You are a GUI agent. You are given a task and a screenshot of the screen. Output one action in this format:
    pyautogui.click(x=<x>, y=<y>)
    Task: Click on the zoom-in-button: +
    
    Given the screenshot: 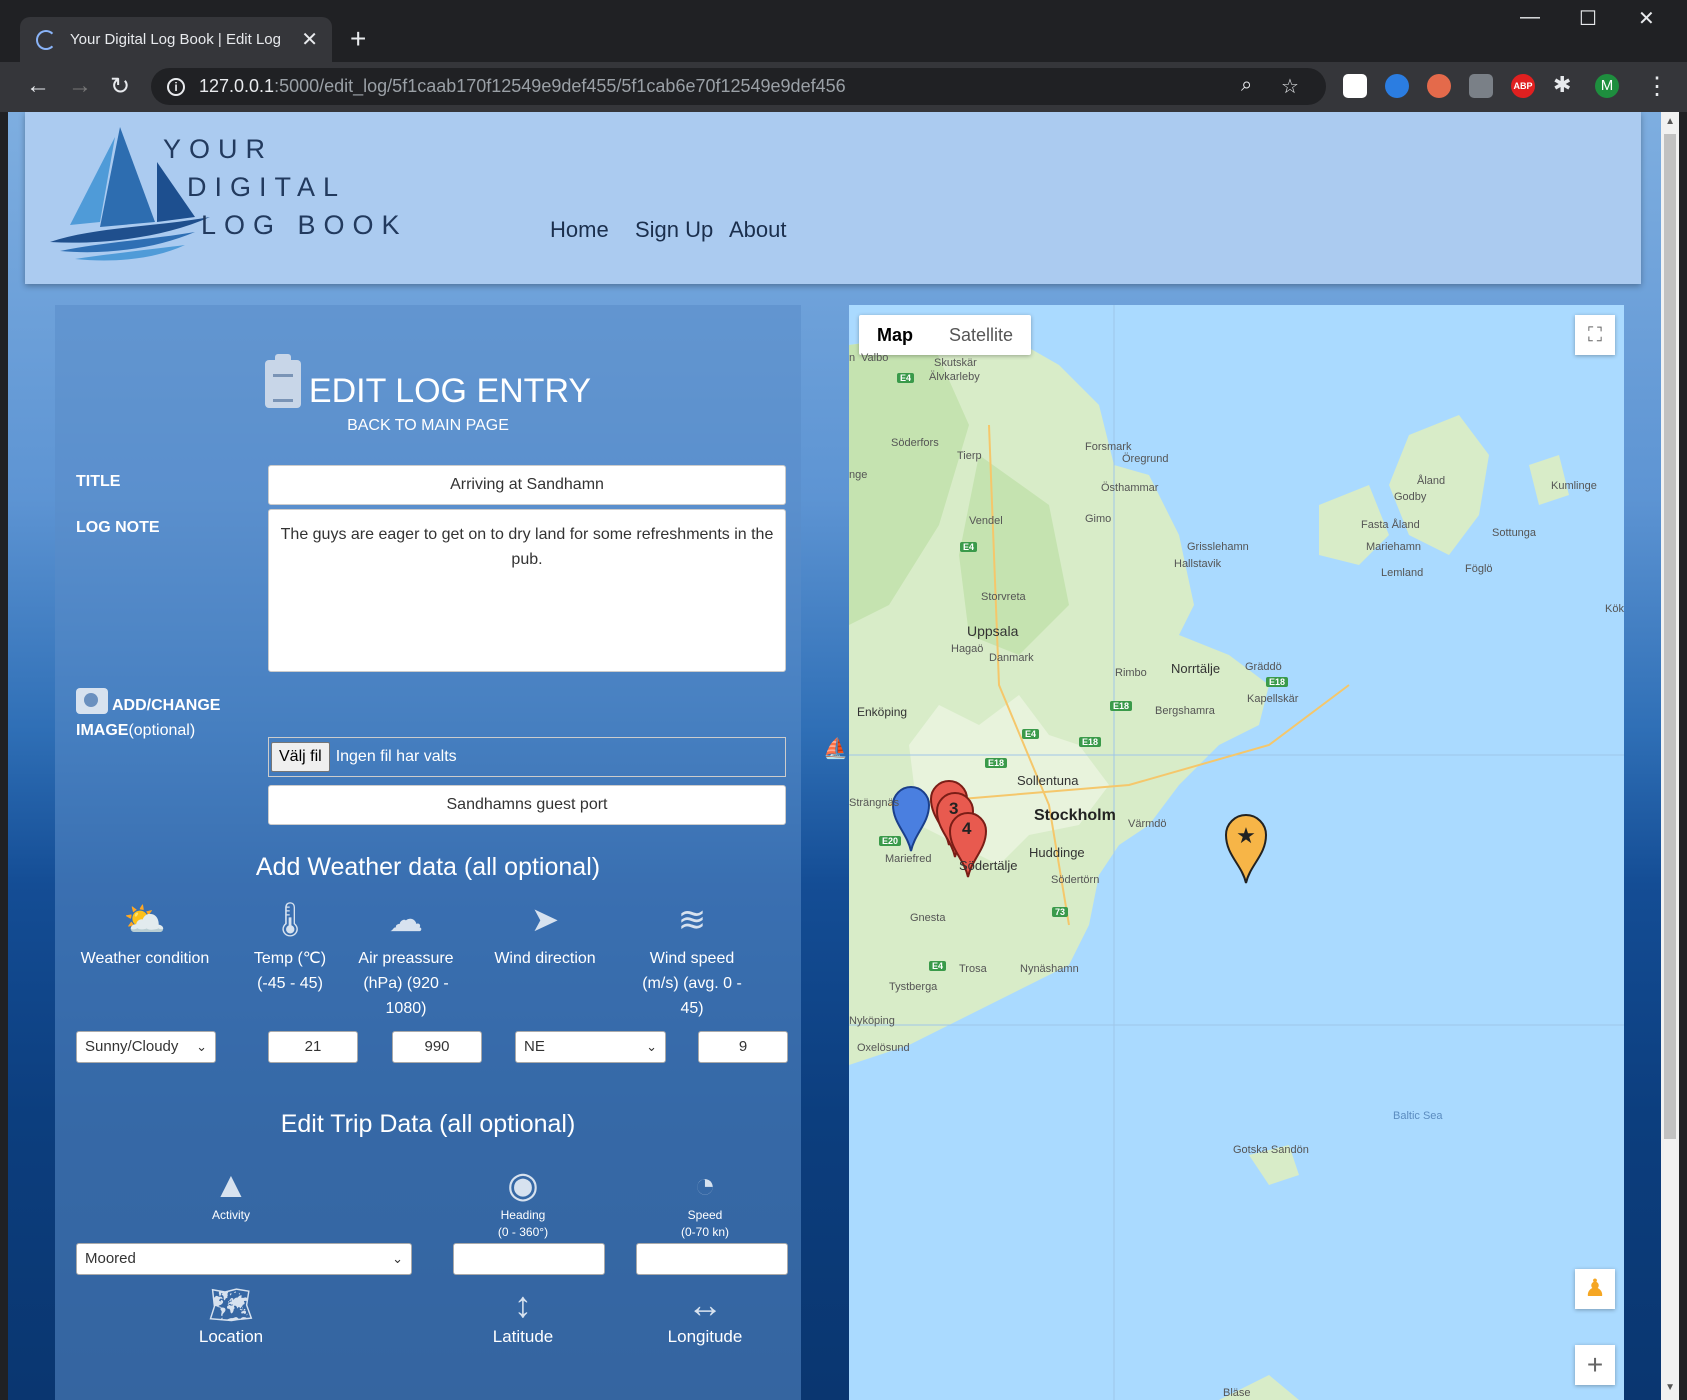 What is the action you would take?
    pyautogui.click(x=1595, y=1365)
    